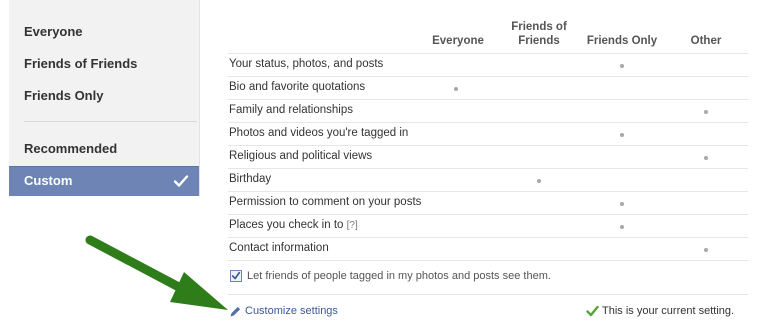 The image size is (757, 324). I want to click on sidebar-item-custom: Custom, so click(104, 181).